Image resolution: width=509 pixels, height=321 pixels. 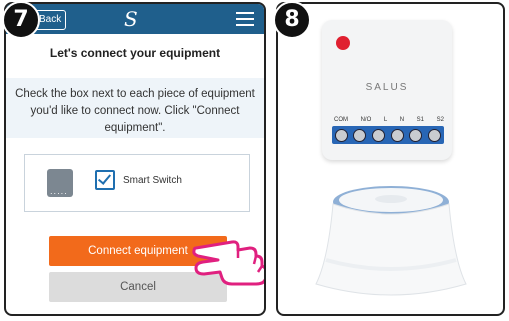 I want to click on app-header: Back S, so click(x=135, y=19).